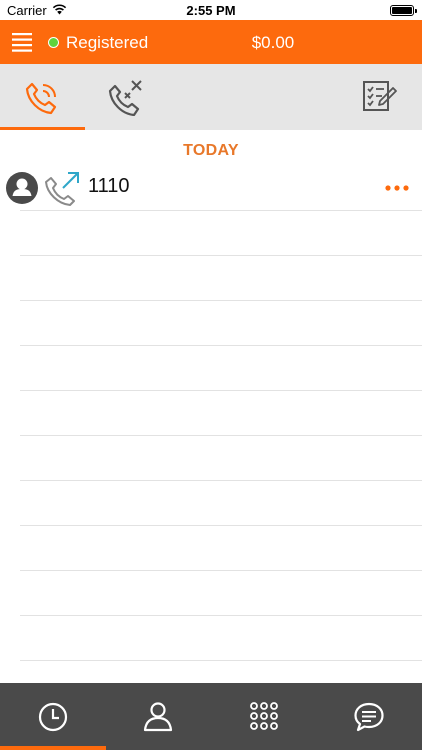  I want to click on hamburger-menu-icon, so click(22, 42).